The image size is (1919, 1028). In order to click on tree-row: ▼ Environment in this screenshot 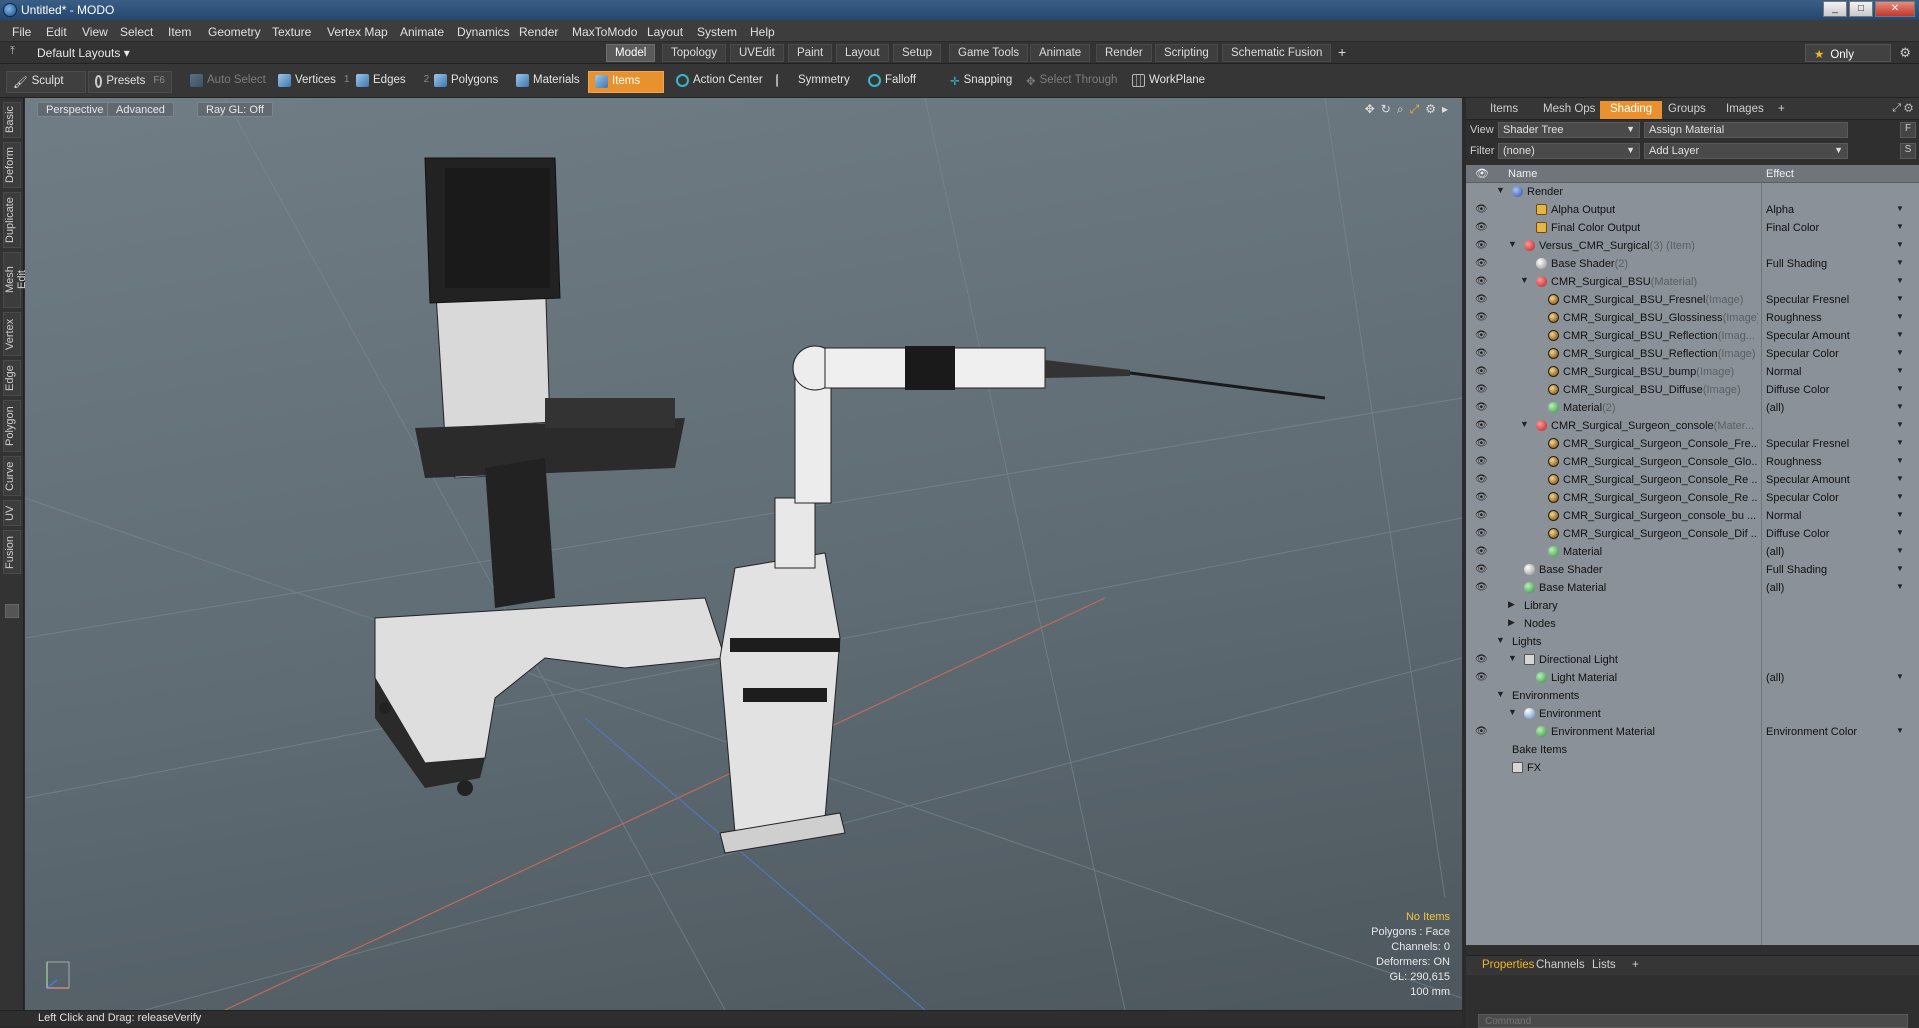, I will do `click(1692, 714)`.